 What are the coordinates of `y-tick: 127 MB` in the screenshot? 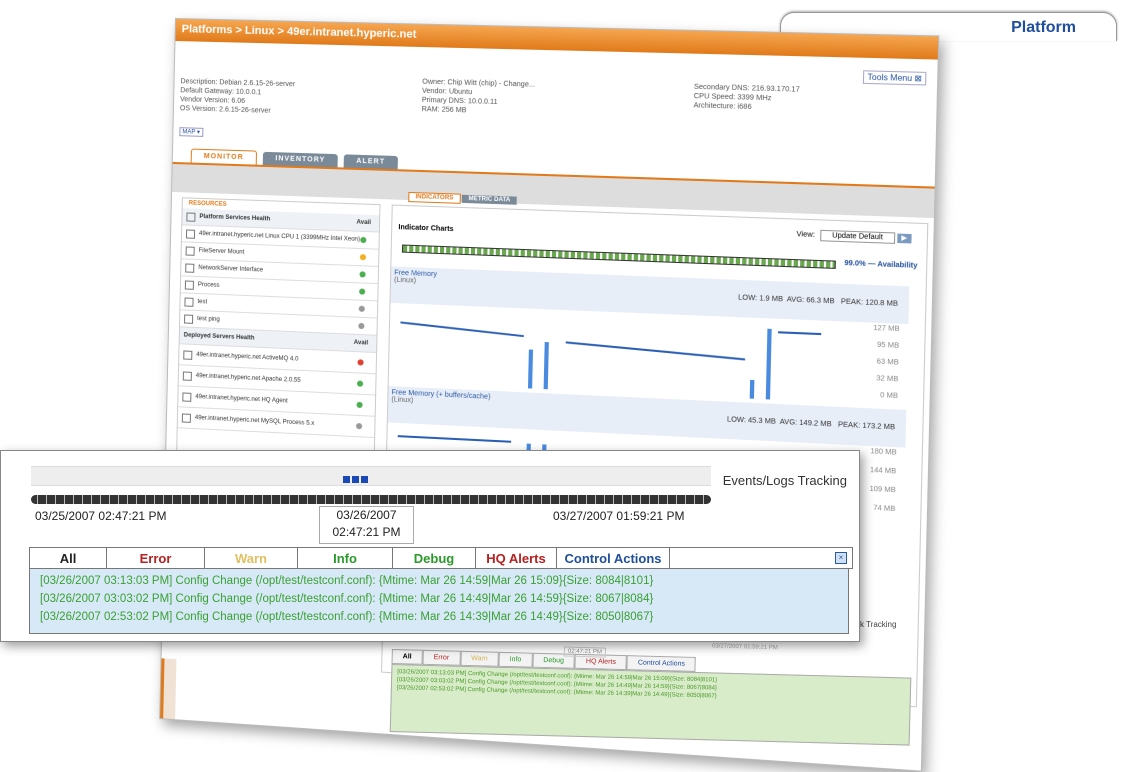 It's located at (886, 329).